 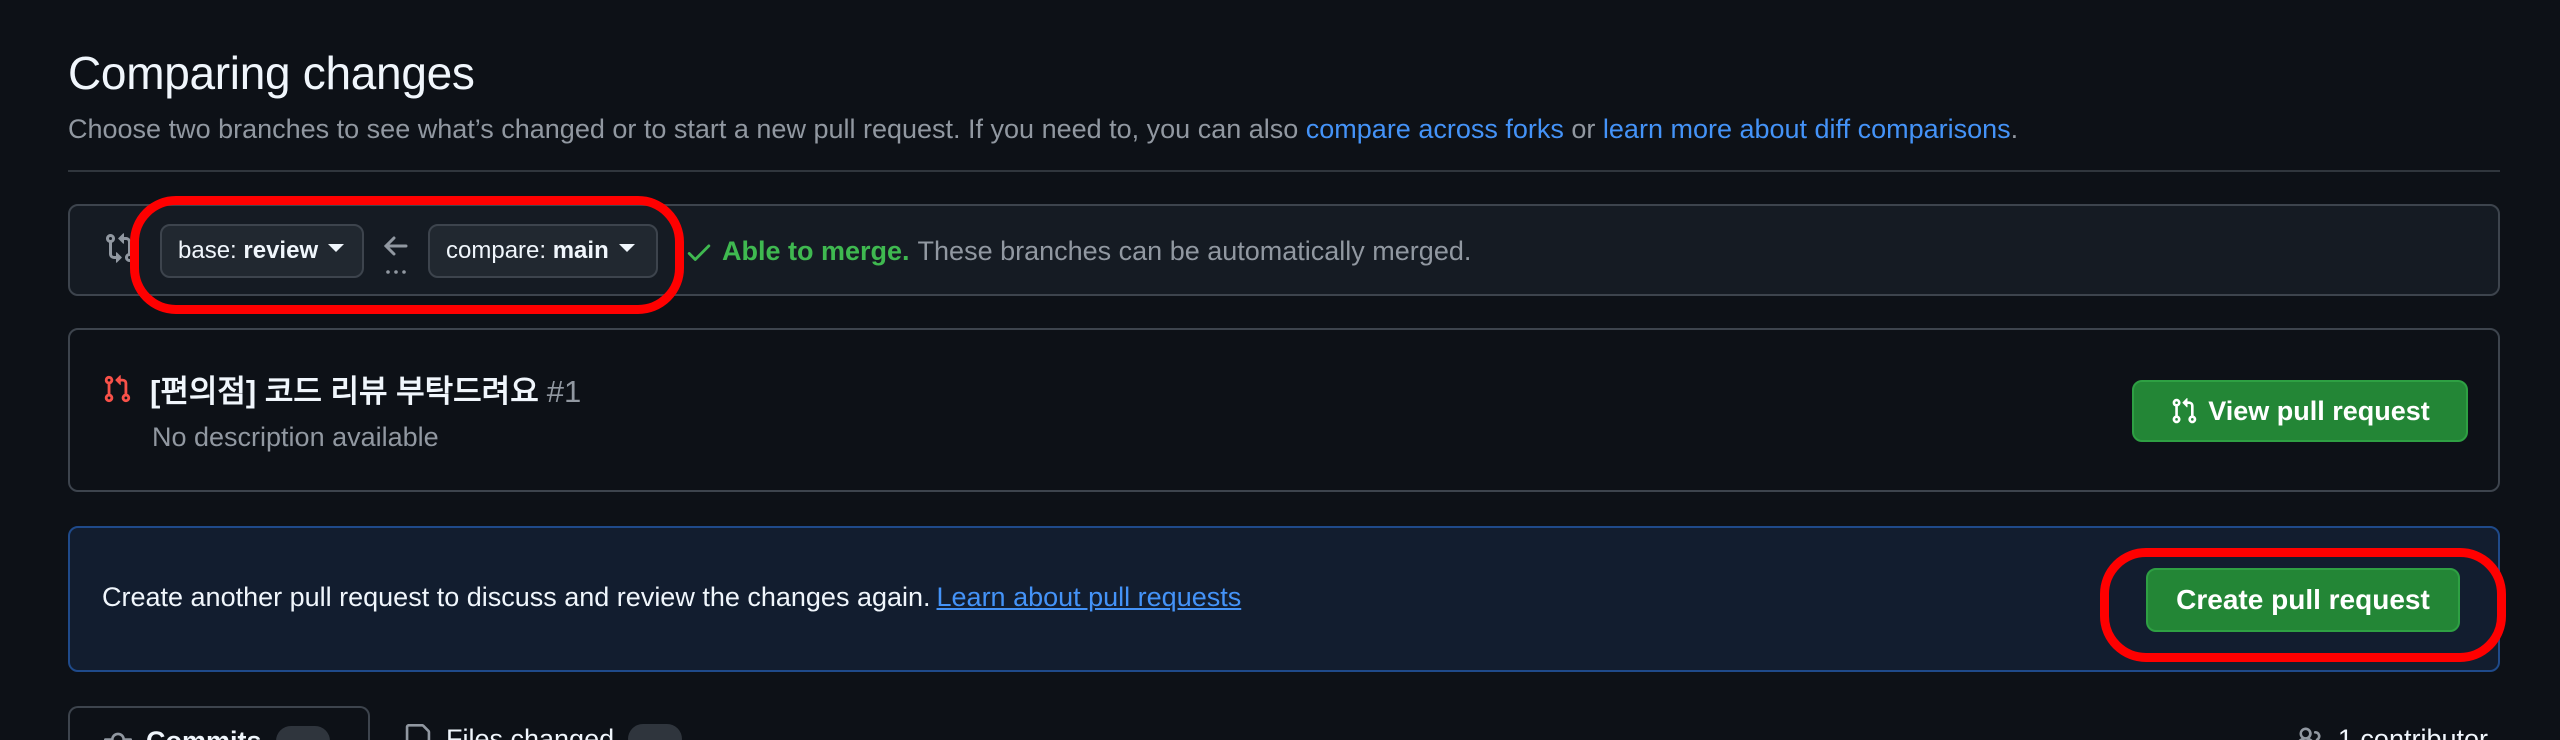 I want to click on contributors-link: 1 contributor, so click(x=2392, y=732).